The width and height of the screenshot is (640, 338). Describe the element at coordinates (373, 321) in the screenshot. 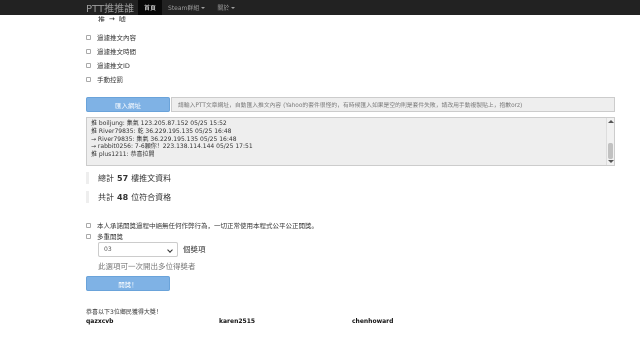

I see `winner-name: chenhoward` at that location.